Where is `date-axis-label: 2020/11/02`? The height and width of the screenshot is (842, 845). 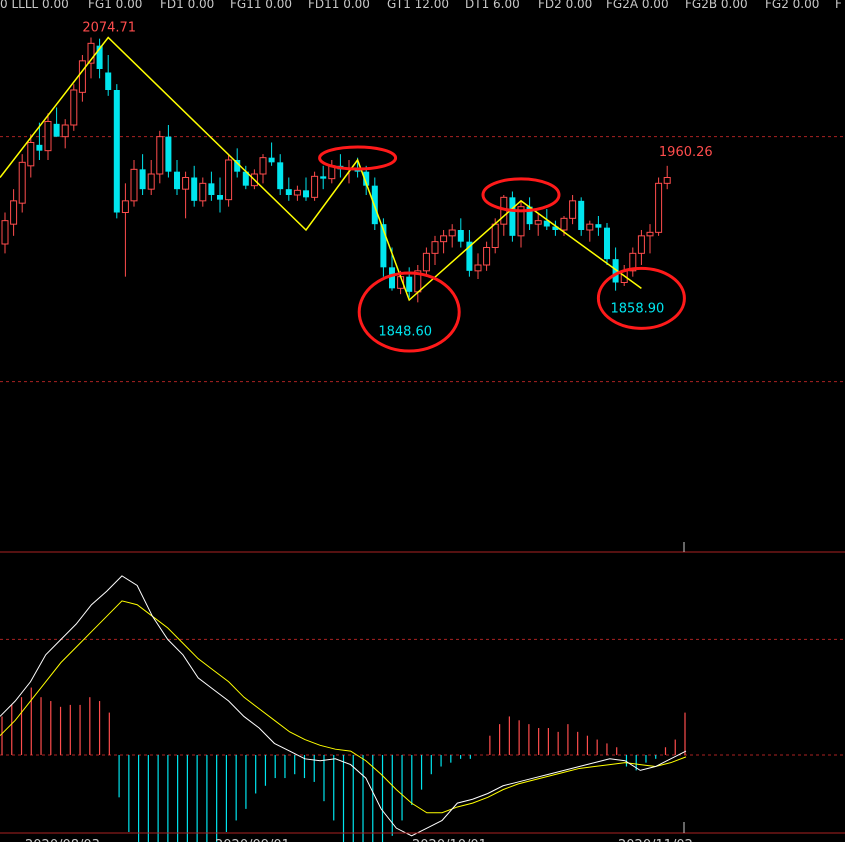
date-axis-label: 2020/11/02 is located at coordinates (655, 840).